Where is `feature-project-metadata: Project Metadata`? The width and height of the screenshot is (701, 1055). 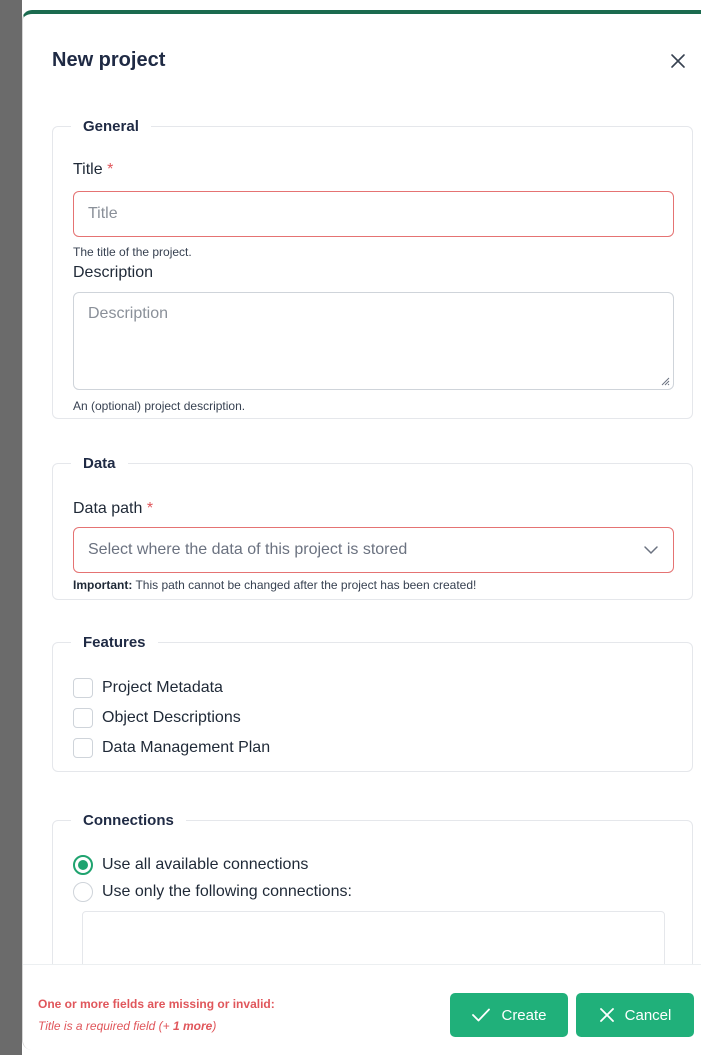 feature-project-metadata: Project Metadata is located at coordinates (148, 688).